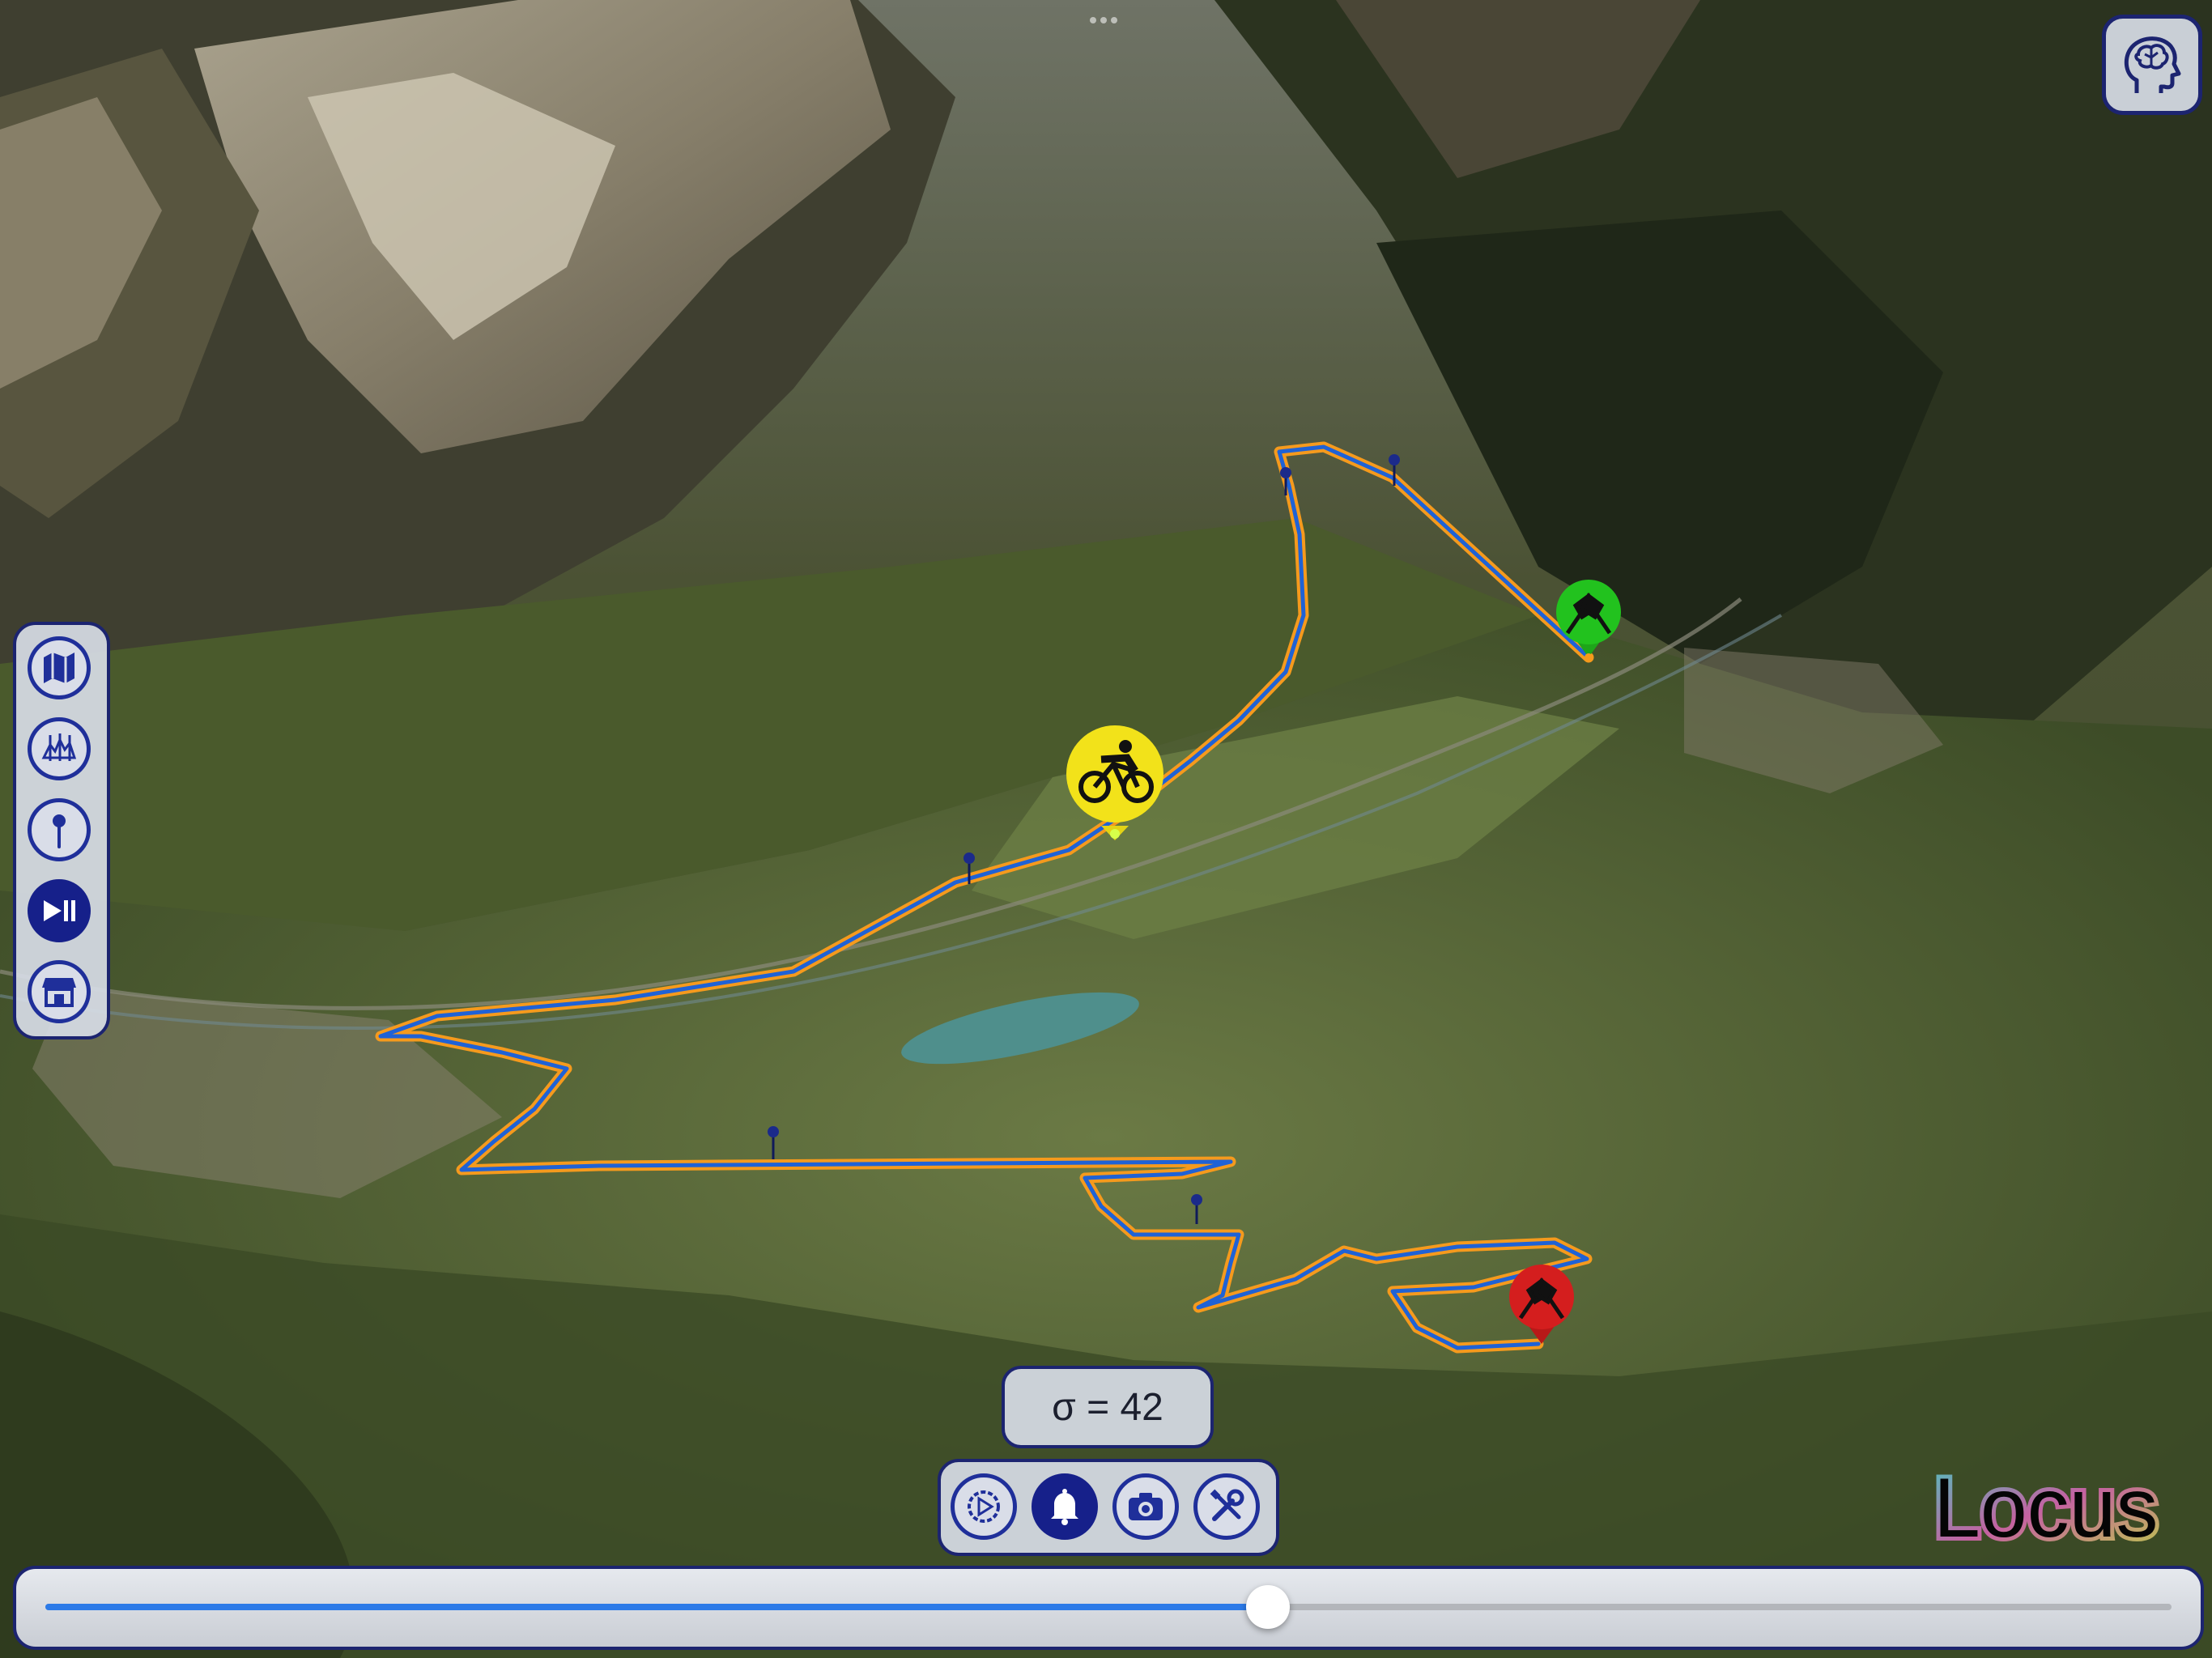 This screenshot has height=1658, width=2212. I want to click on map-button, so click(60, 667).